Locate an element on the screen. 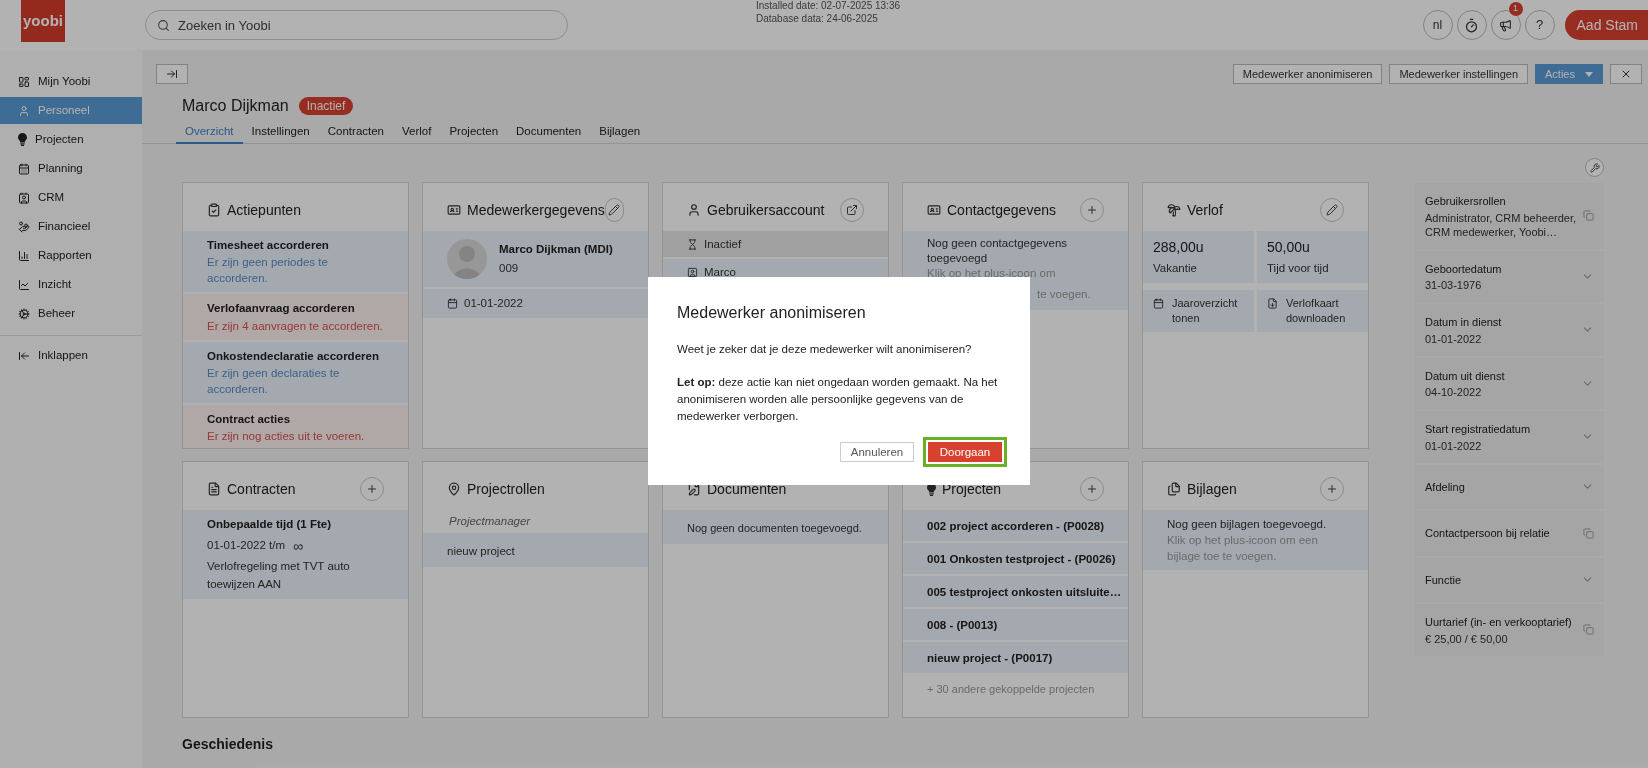  install-info: Database data: 24-06-2025 is located at coordinates (817, 18).